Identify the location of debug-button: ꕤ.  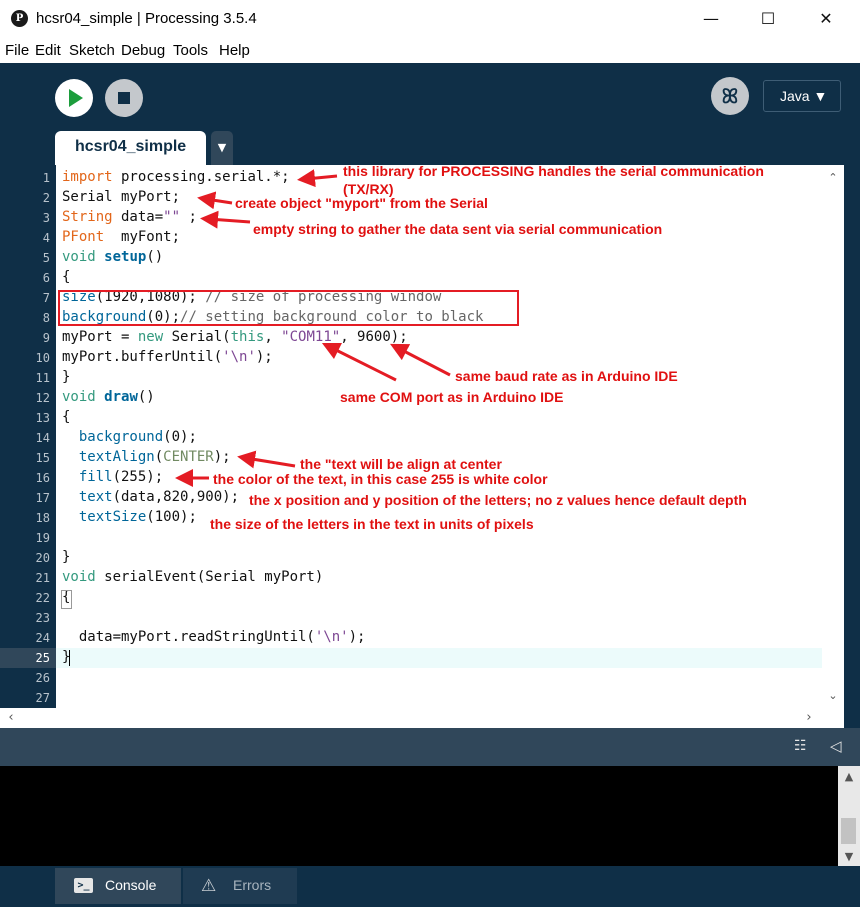
(730, 96).